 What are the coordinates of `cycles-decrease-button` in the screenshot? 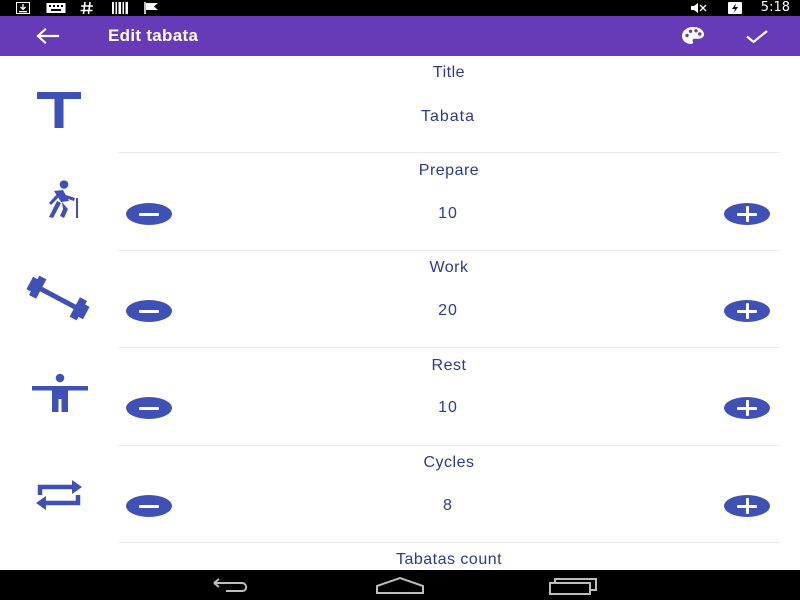 It's located at (149, 506).